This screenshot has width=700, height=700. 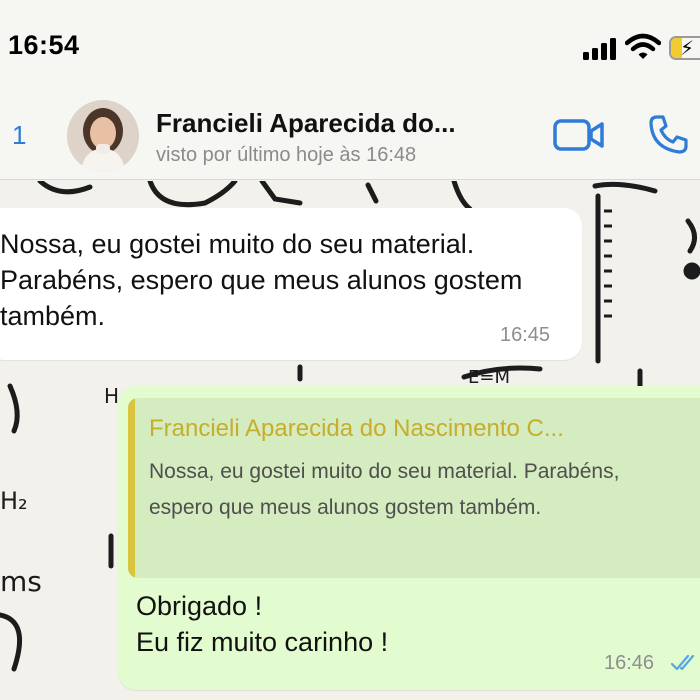 What do you see at coordinates (687, 49) in the screenshot?
I see `charging-bolt-icon: ⚡` at bounding box center [687, 49].